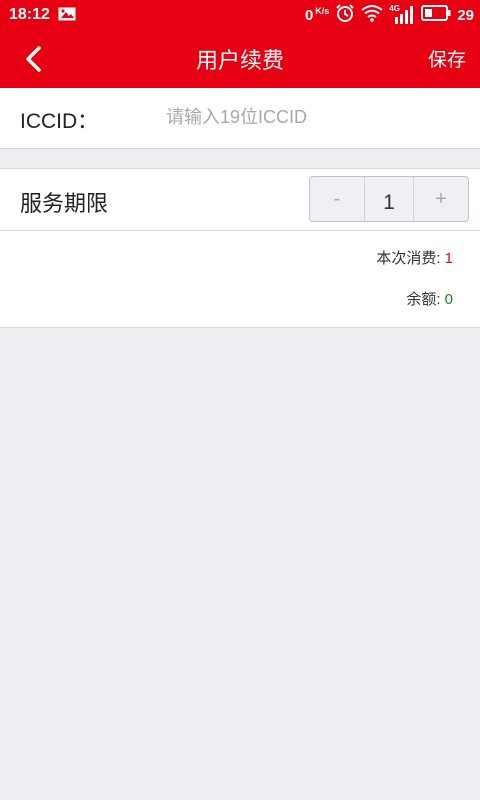 The image size is (480, 800). Describe the element at coordinates (448, 299) in the screenshot. I see `balance-value: 0` at that location.